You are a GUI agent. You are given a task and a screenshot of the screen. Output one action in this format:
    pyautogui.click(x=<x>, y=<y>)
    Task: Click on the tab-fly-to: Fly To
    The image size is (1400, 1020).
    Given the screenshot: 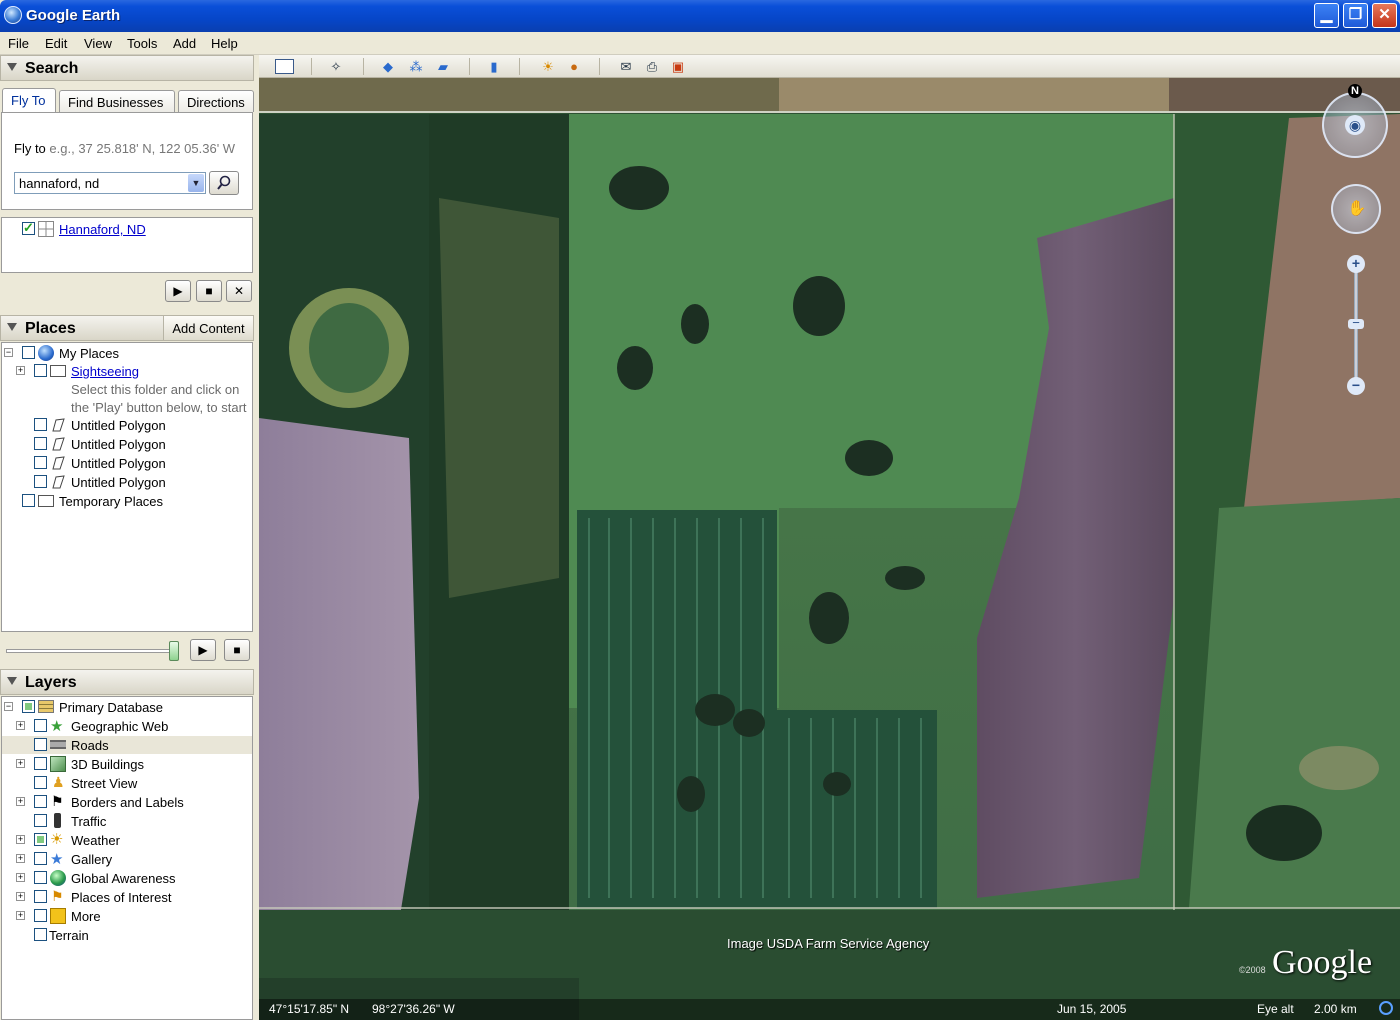 What is the action you would take?
    pyautogui.click(x=29, y=100)
    